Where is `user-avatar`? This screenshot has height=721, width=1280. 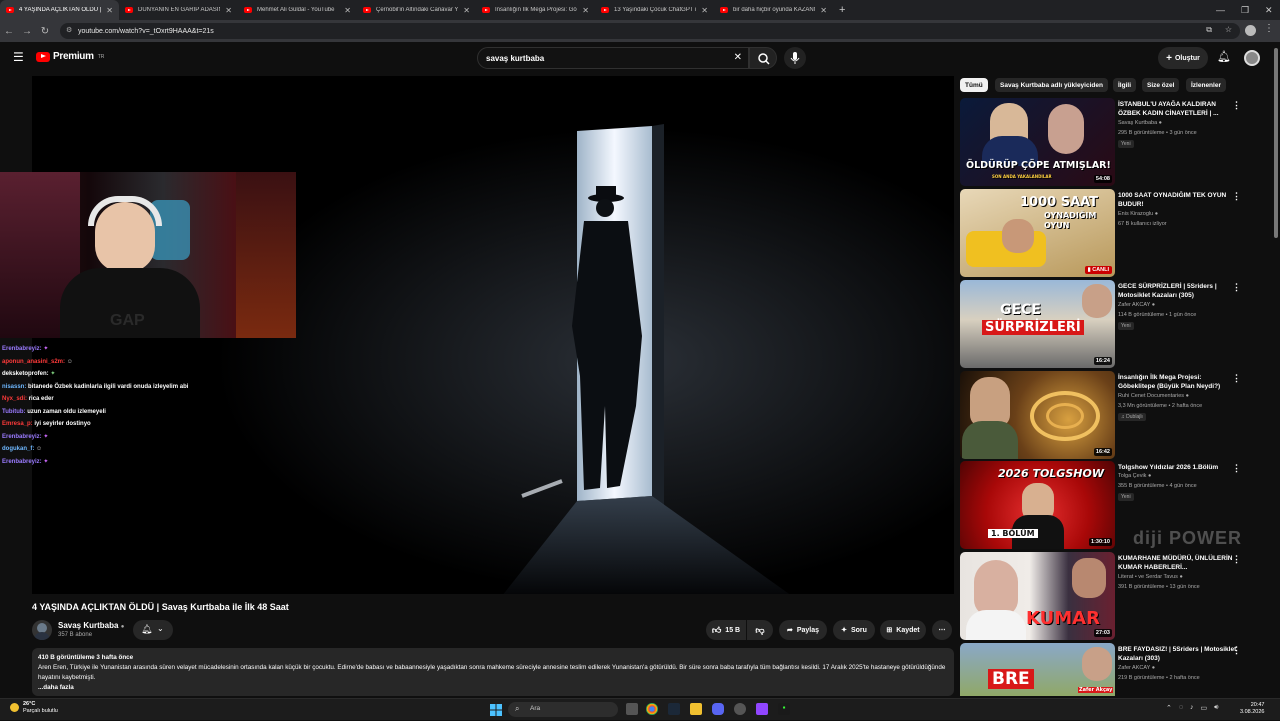
user-avatar is located at coordinates (1252, 58).